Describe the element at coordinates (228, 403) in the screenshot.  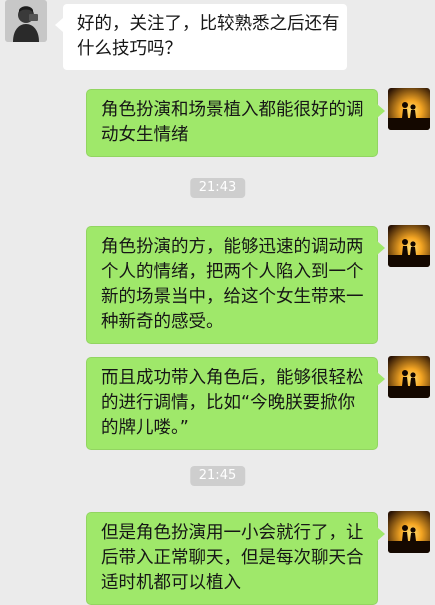
I see `message-text: 的进行调情，比如“今晚朕要掀你` at that location.